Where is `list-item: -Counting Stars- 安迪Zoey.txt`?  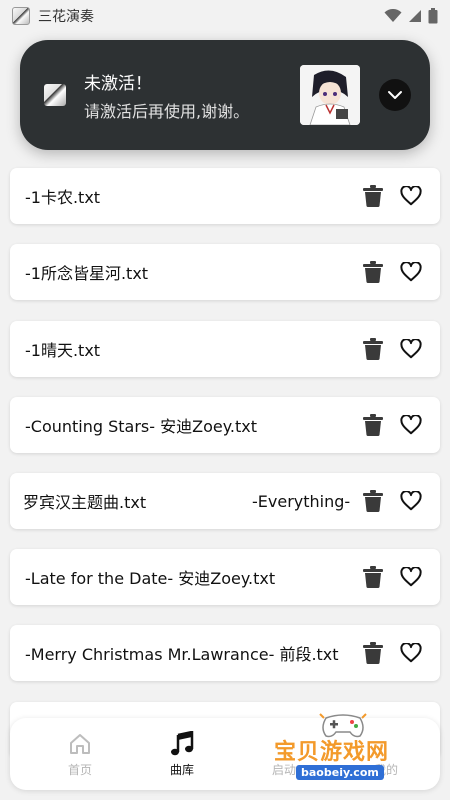
list-item: -Counting Stars- 安迪Zoey.txt is located at coordinates (225, 425).